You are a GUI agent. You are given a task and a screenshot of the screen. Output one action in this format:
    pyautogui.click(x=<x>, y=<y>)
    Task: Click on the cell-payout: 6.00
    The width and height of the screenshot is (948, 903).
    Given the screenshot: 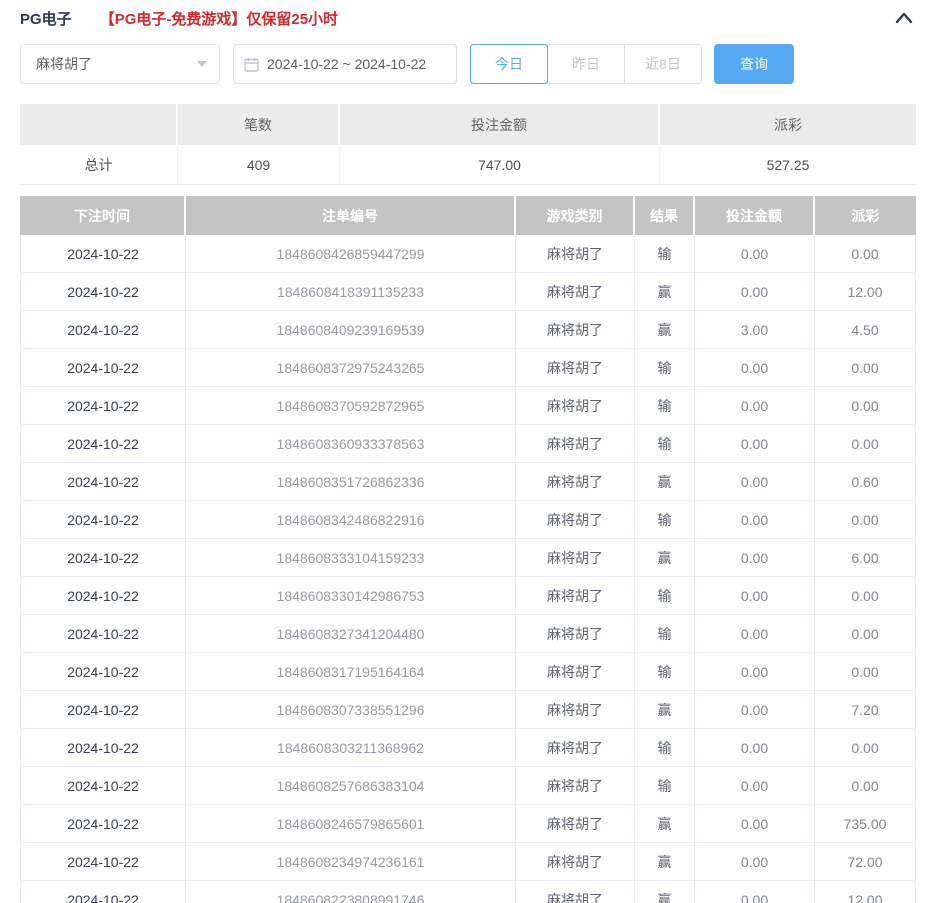 What is the action you would take?
    pyautogui.click(x=865, y=558)
    